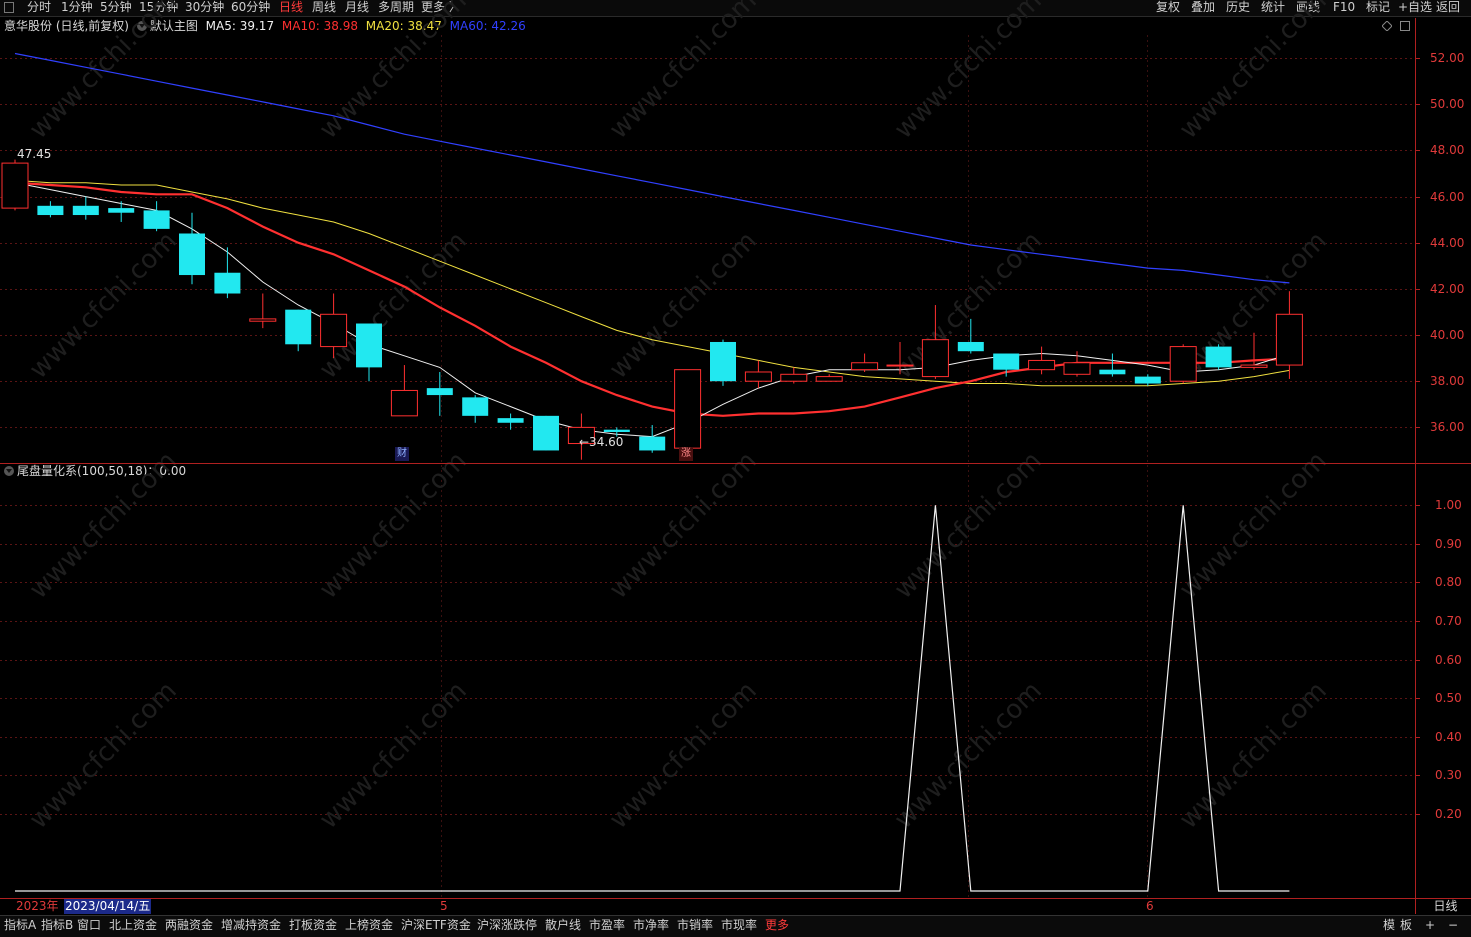 The image size is (1471, 937). I want to click on tab-margin: 两融资金, so click(189, 926).